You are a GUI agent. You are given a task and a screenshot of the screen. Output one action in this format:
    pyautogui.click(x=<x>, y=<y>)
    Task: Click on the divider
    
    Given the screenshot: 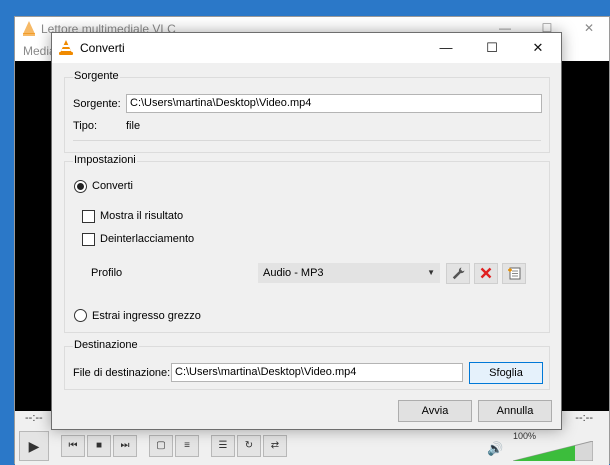 What is the action you would take?
    pyautogui.click(x=307, y=140)
    